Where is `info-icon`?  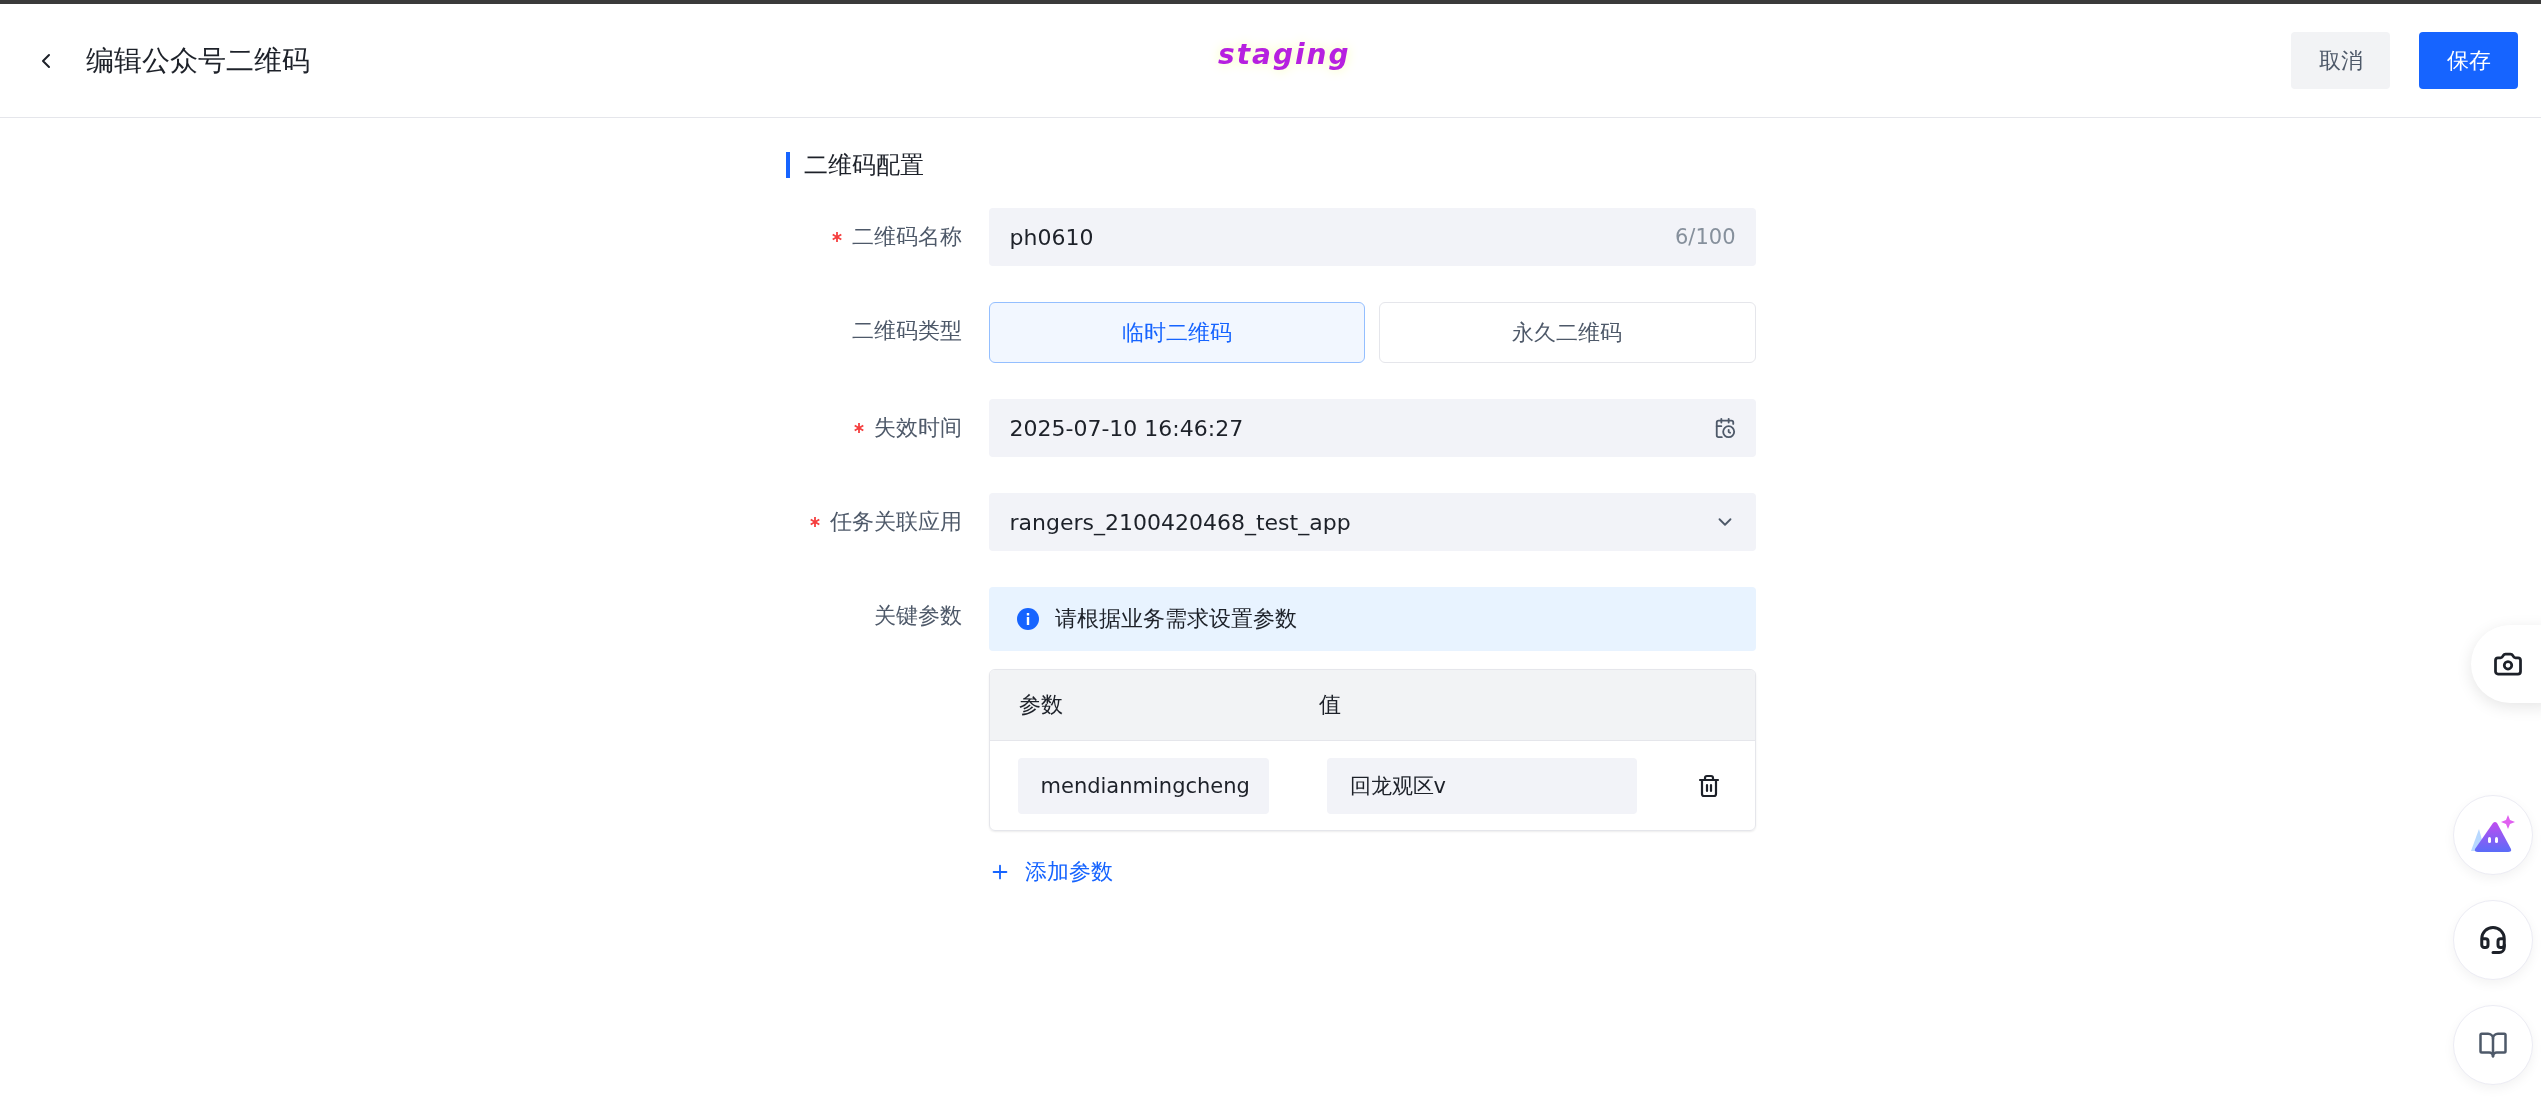
info-icon is located at coordinates (1027, 619).